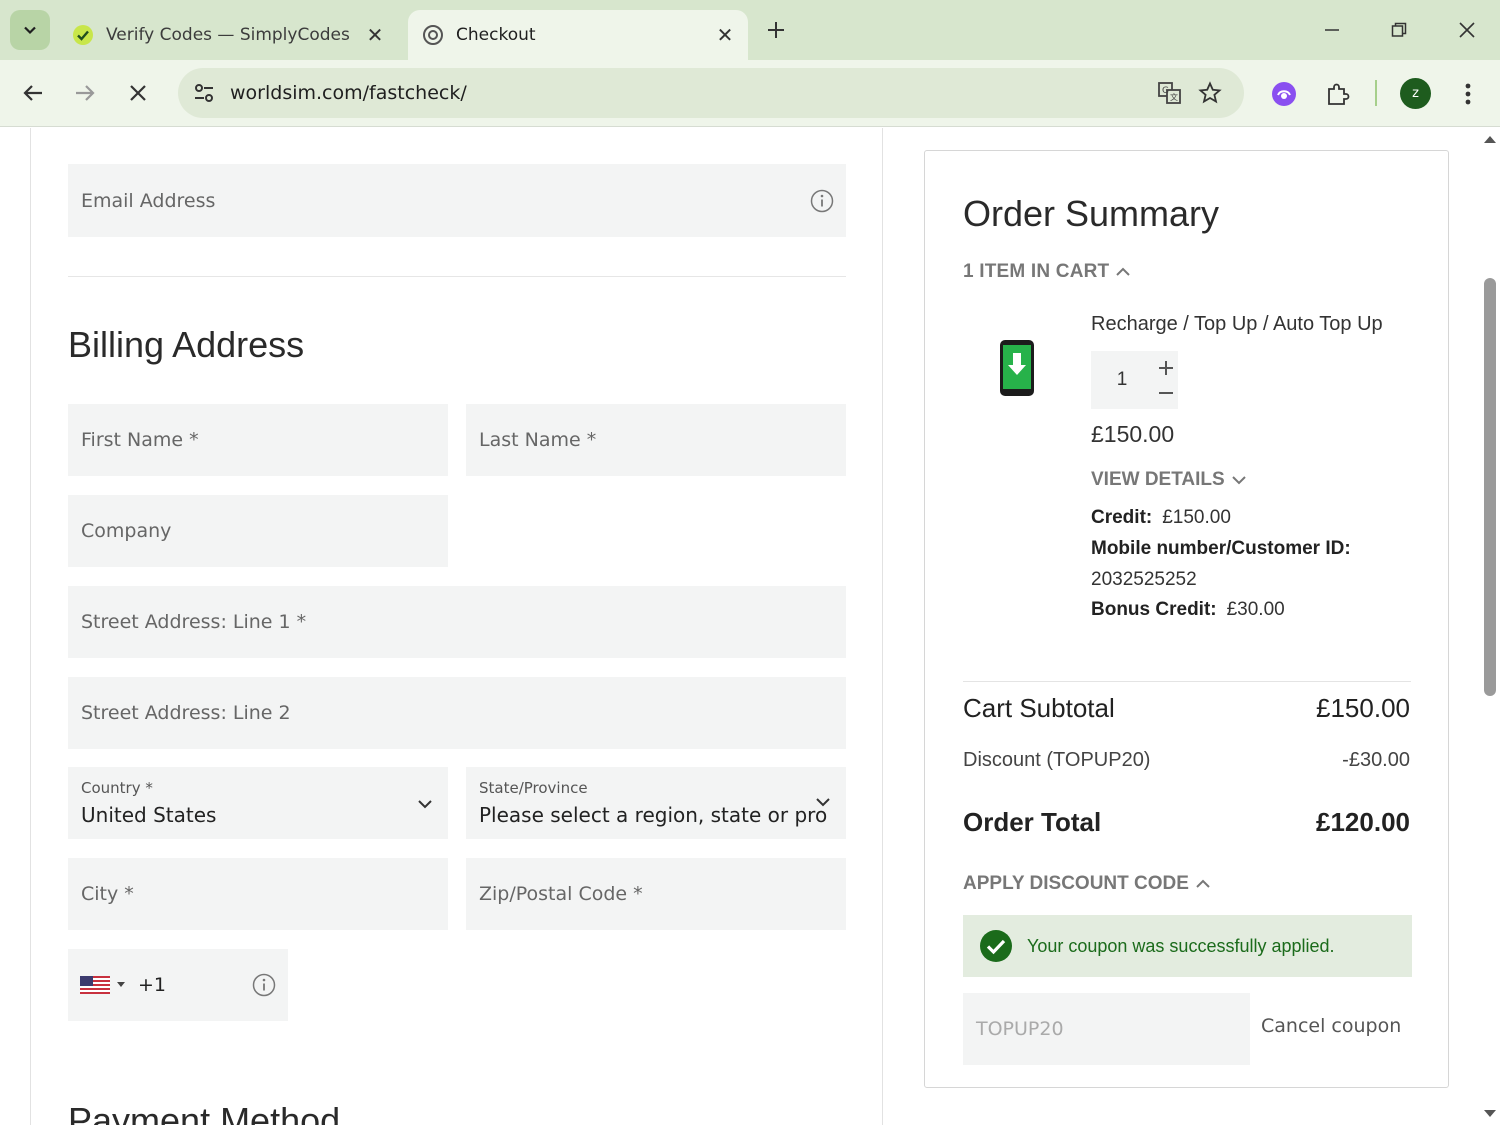 This screenshot has height=1125, width=1500. I want to click on items-in-cart-label: 1 ITEM IN CART, so click(1036, 271).